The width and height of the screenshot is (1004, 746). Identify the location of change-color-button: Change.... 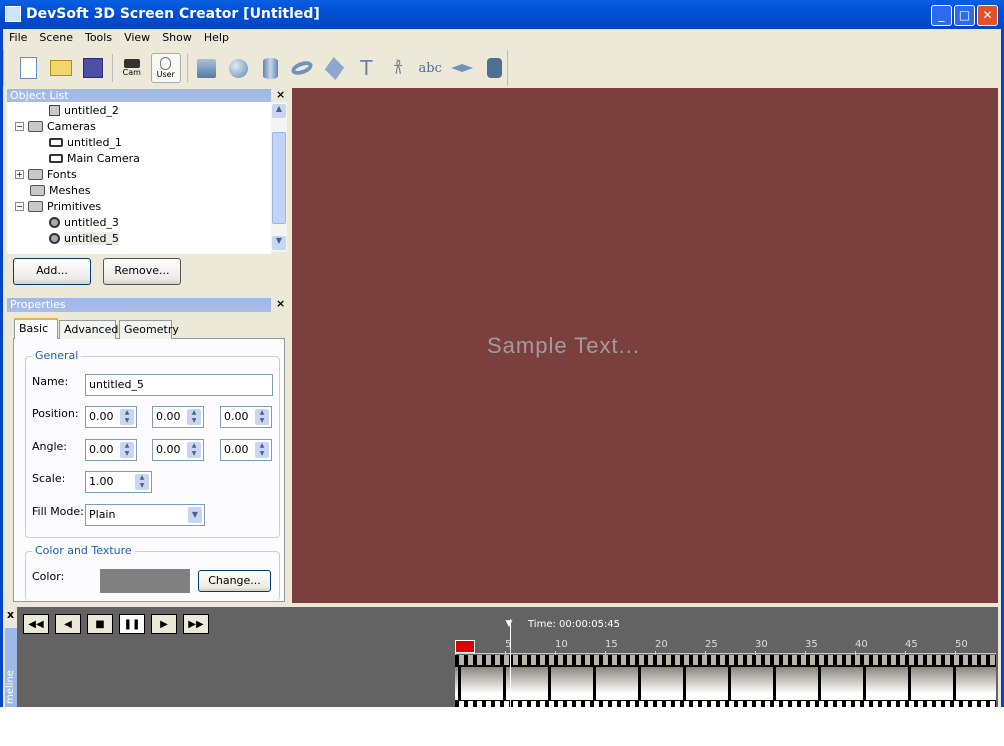
(234, 581).